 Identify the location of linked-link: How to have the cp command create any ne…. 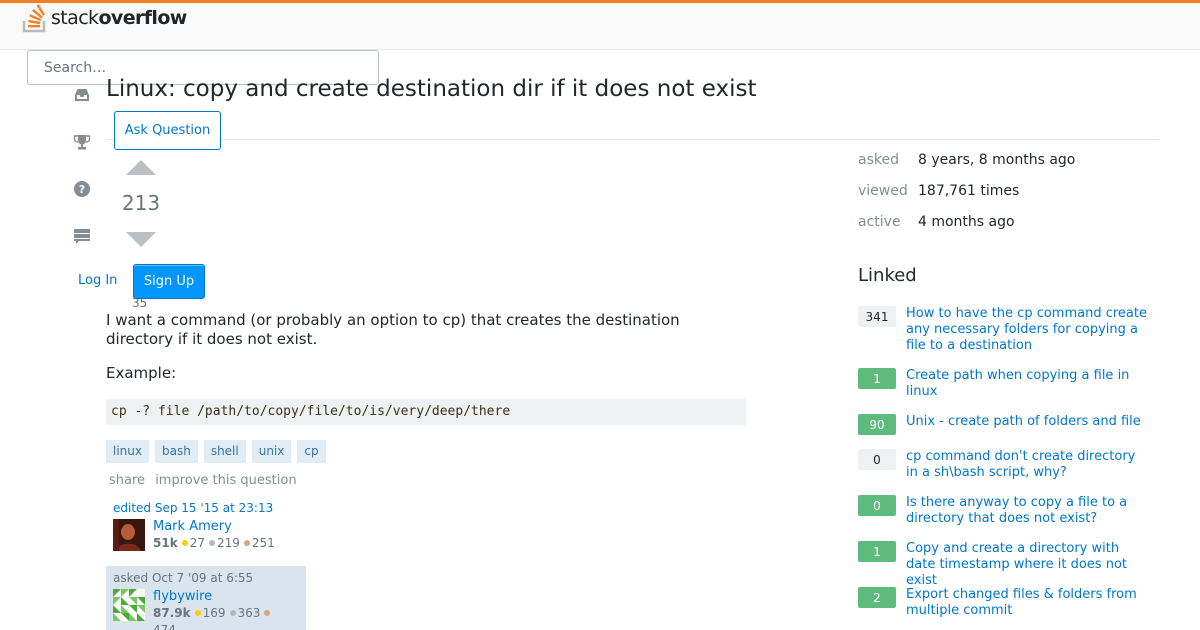
(1028, 330).